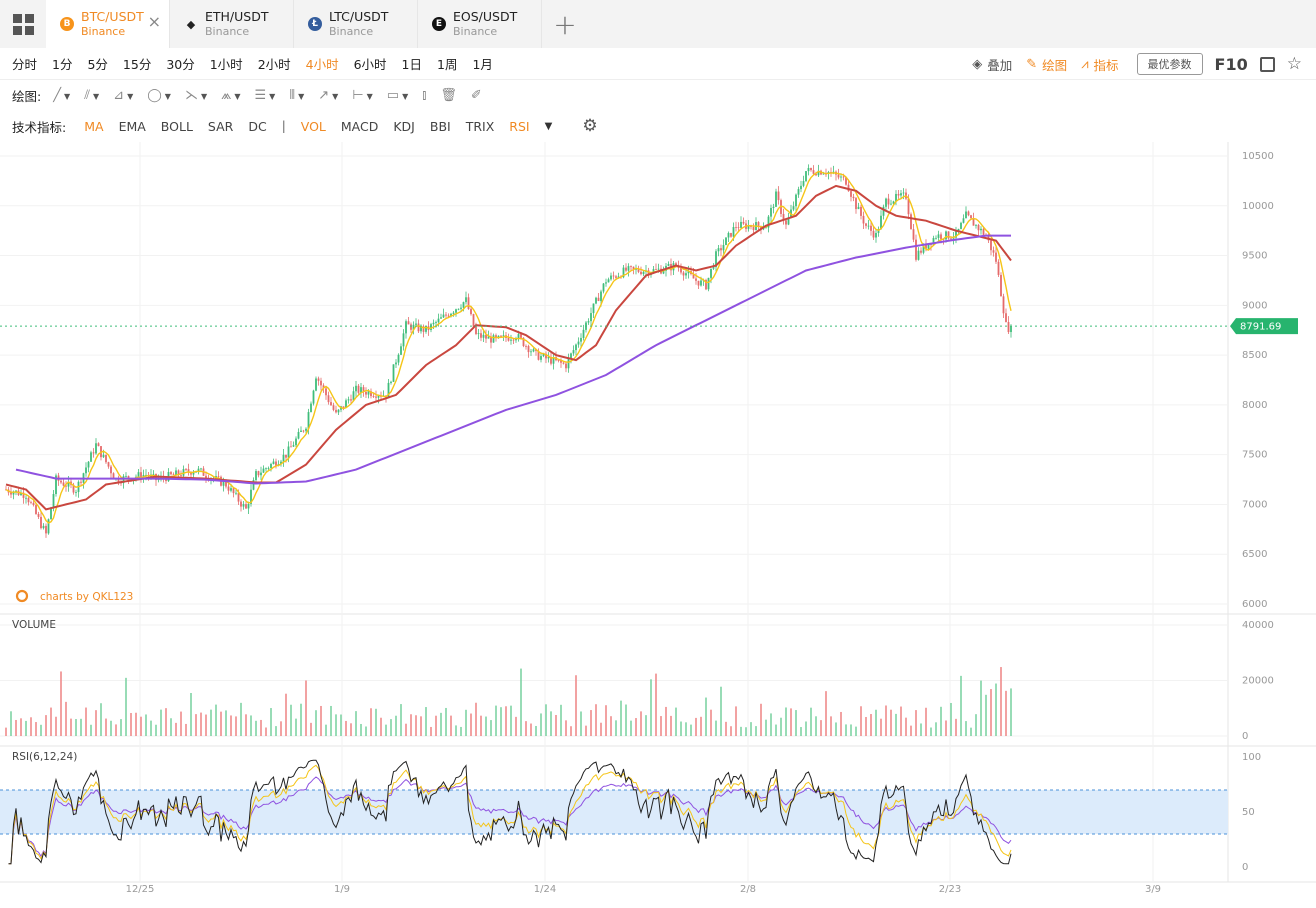 The width and height of the screenshot is (1316, 908). What do you see at coordinates (1099, 64) in the screenshot?
I see `indicator-button: ⩘ 指标` at bounding box center [1099, 64].